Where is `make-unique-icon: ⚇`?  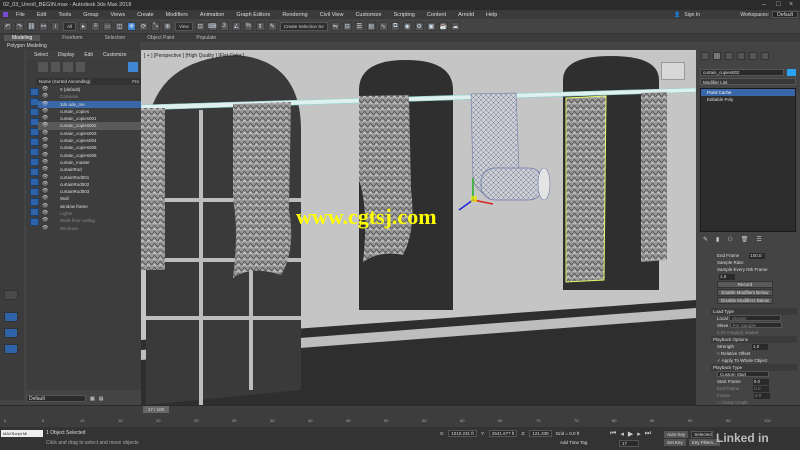 make-unique-icon: ⚇ is located at coordinates (729, 239).